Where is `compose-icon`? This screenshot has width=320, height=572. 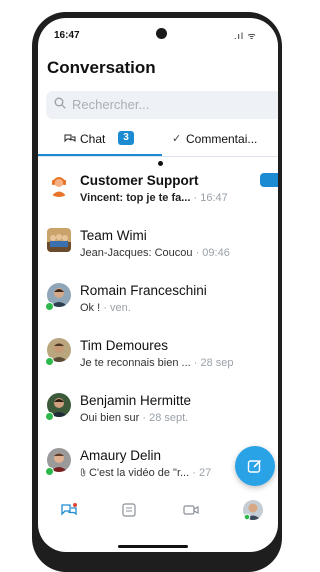 compose-icon is located at coordinates (254, 466).